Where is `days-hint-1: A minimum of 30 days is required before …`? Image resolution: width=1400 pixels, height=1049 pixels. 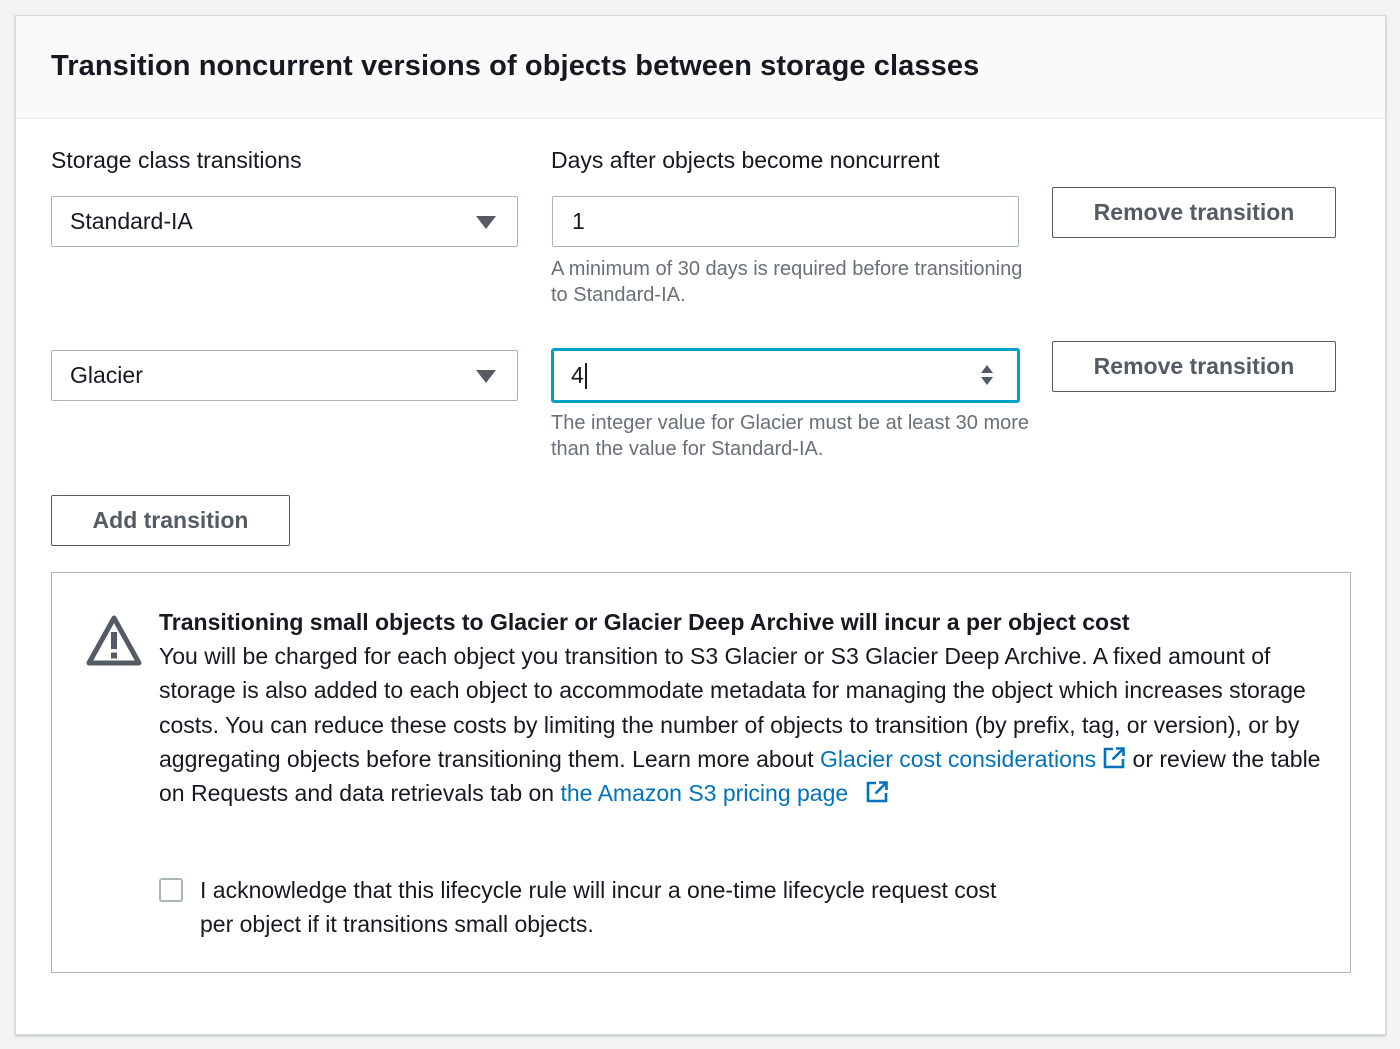
days-hint-1: A minimum of 30 days is required before … is located at coordinates (787, 282).